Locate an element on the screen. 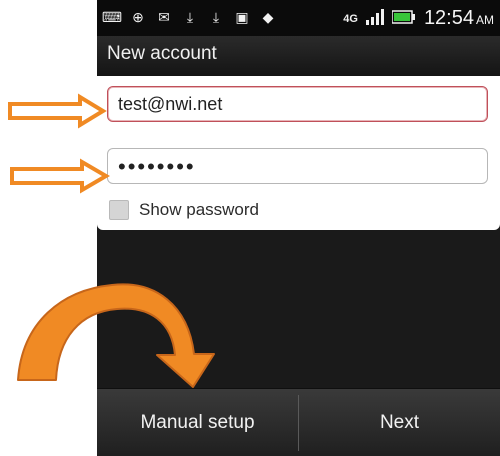  clock: 12:54 AM is located at coordinates (459, 19).